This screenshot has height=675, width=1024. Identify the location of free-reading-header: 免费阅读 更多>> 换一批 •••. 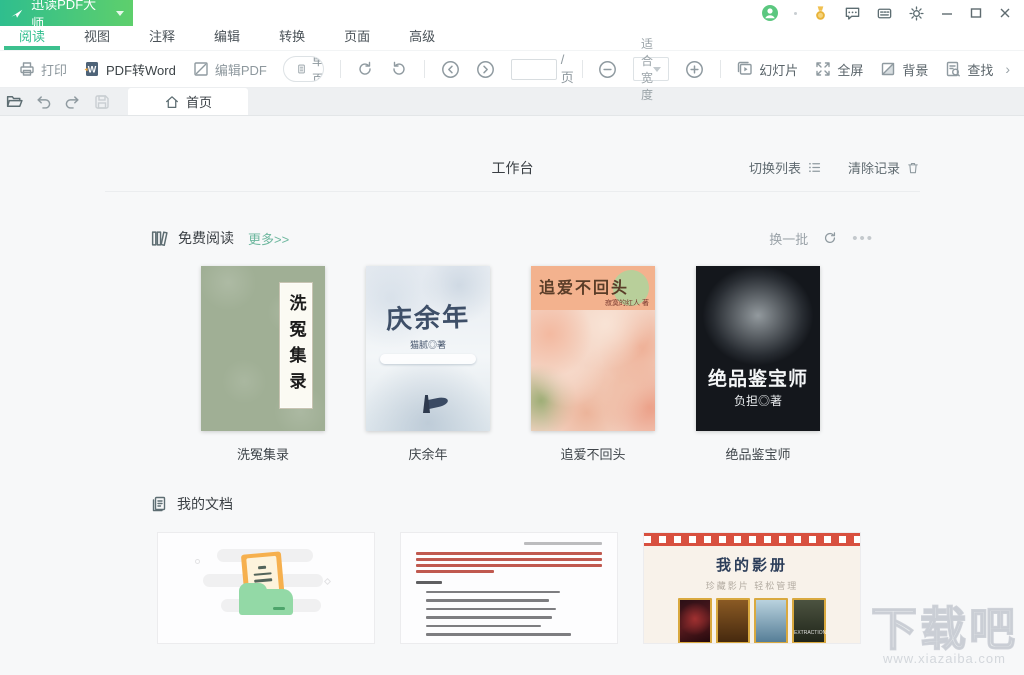
(512, 238).